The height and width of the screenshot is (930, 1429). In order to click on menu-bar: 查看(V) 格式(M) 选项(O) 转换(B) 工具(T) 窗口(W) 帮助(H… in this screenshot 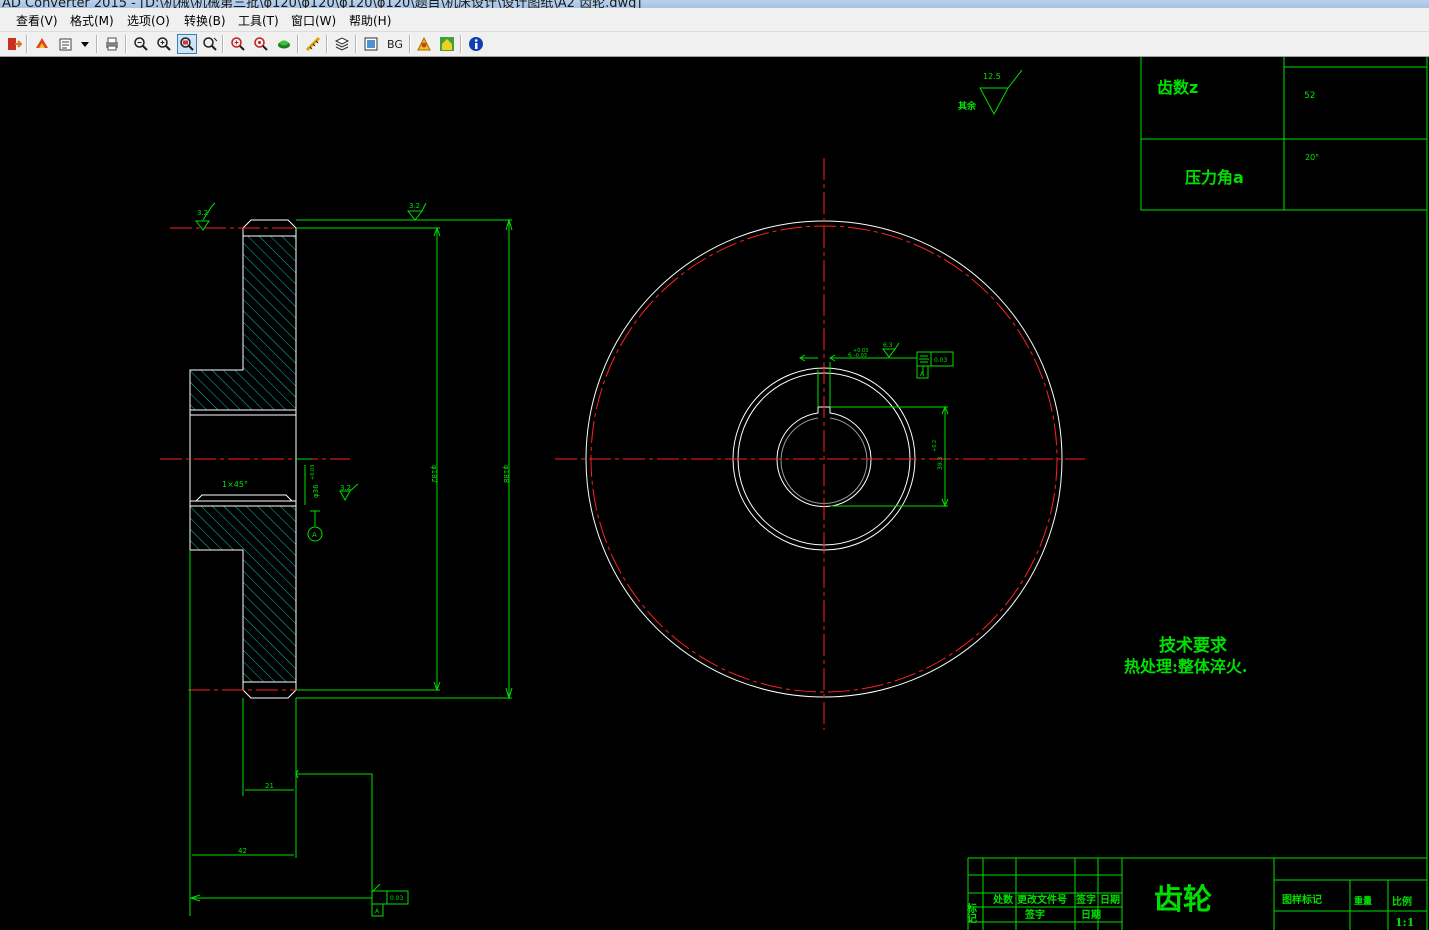, I will do `click(714, 20)`.